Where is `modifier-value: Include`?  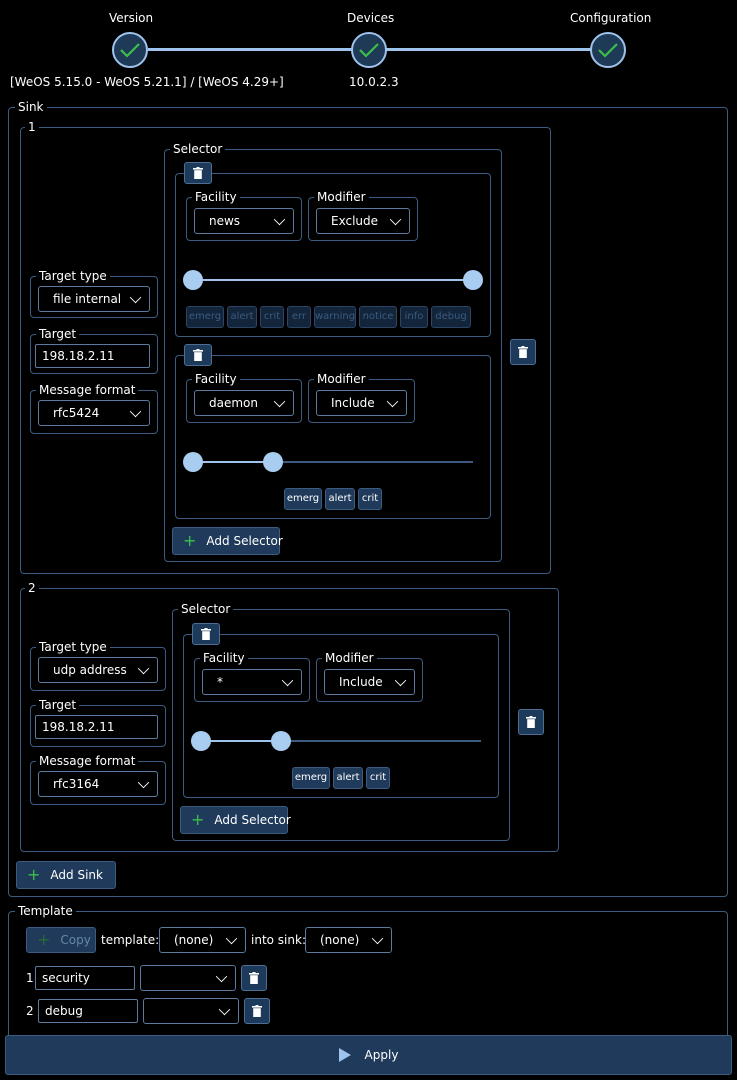 modifier-value: Include is located at coordinates (353, 403).